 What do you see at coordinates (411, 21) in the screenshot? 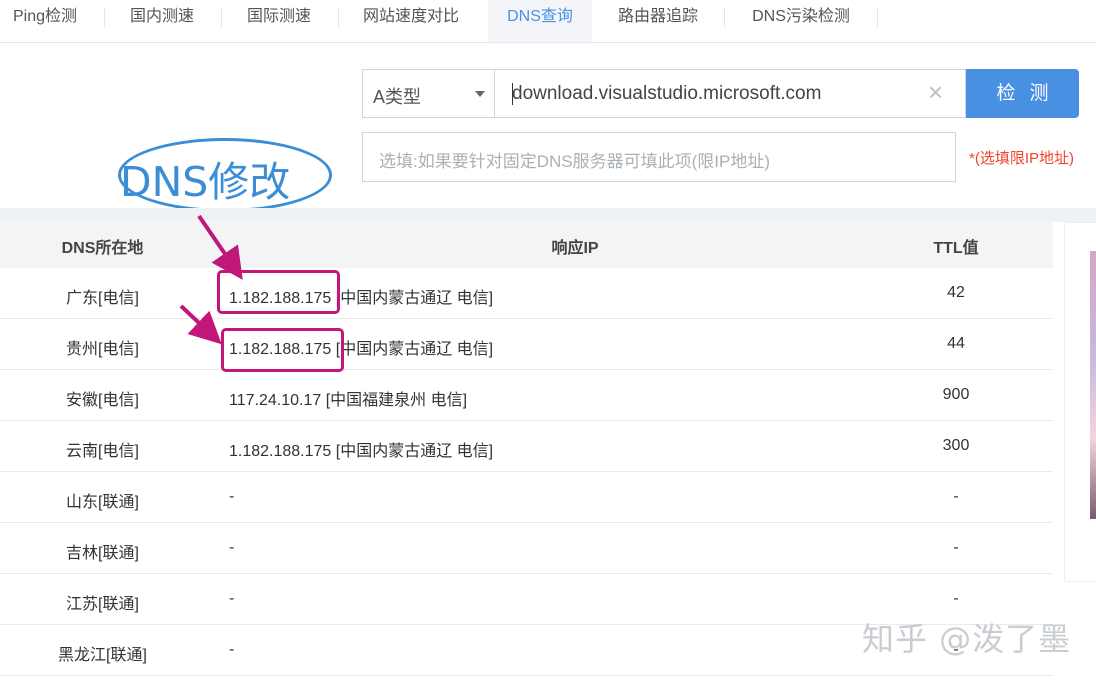
I see `tab-site-compare: 网站速度对比` at bounding box center [411, 21].